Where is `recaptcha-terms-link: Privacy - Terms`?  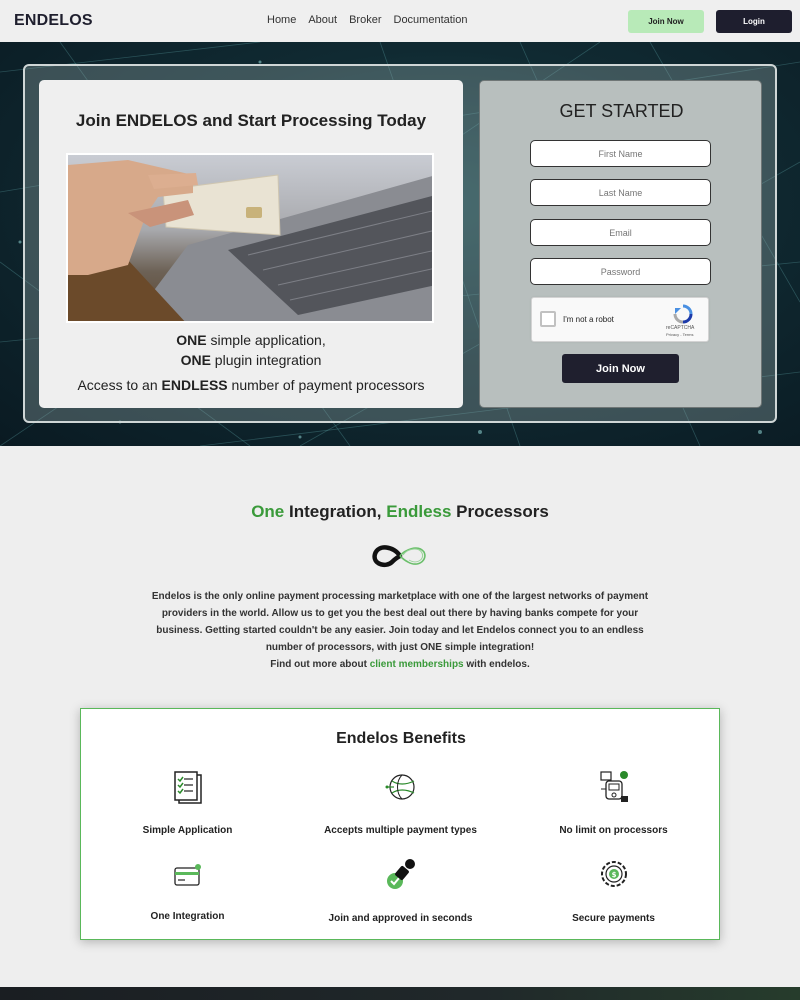
recaptcha-terms-link: Privacy - Terms is located at coordinates (679, 334).